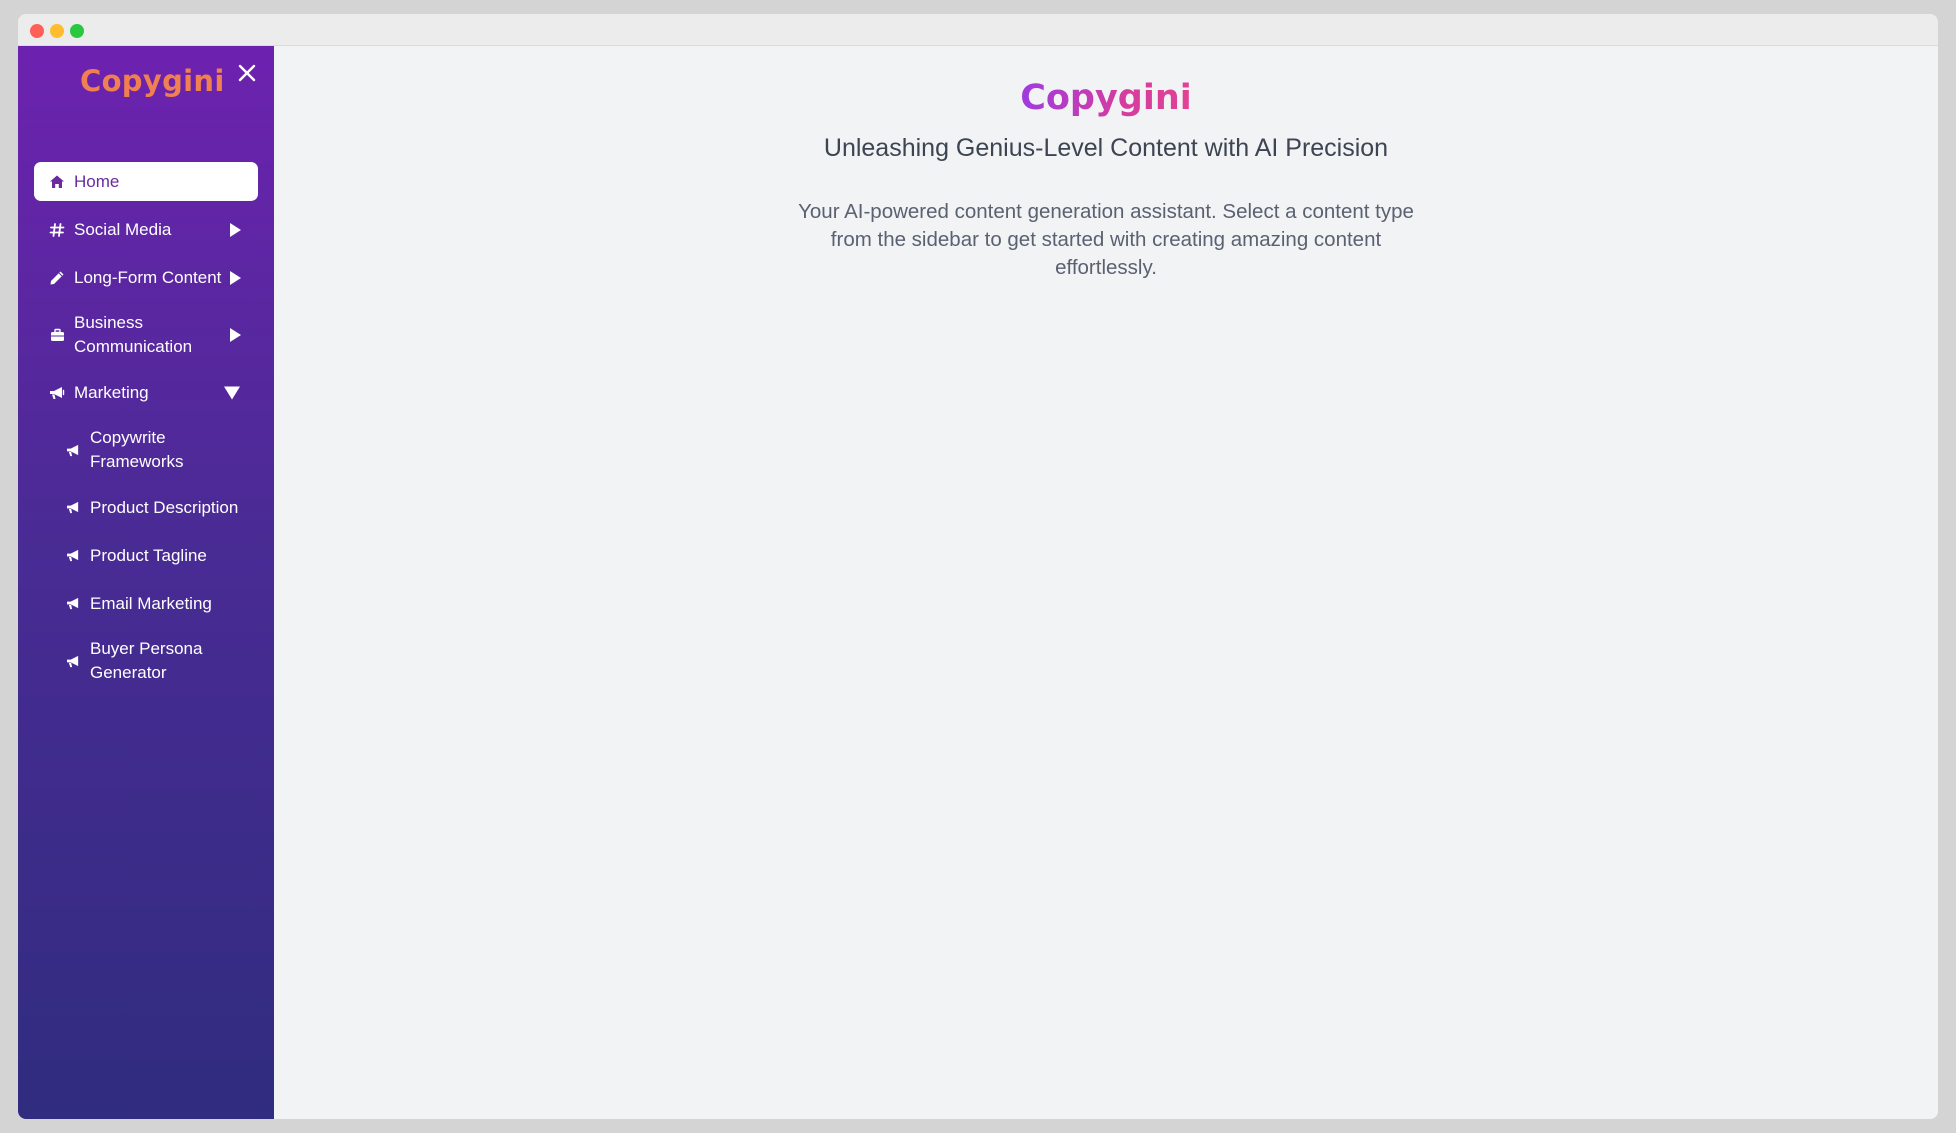  I want to click on sidebar-item-marketing: Marketing, so click(146, 392).